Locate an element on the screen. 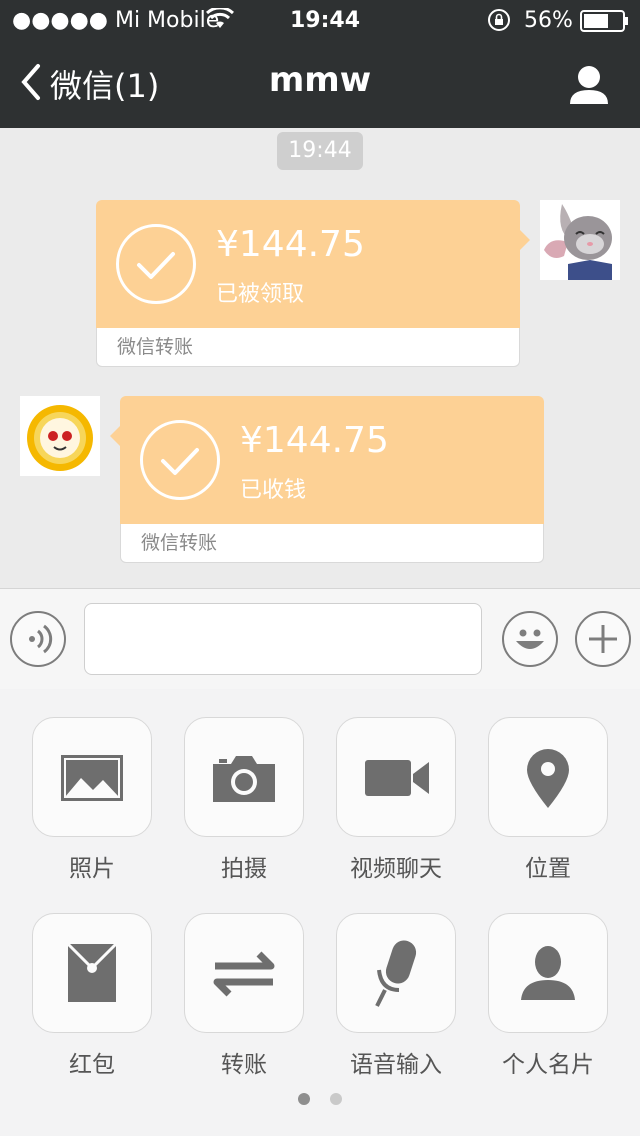 Image resolution: width=640 pixels, height=1136 pixels. voice-input-button is located at coordinates (396, 973).